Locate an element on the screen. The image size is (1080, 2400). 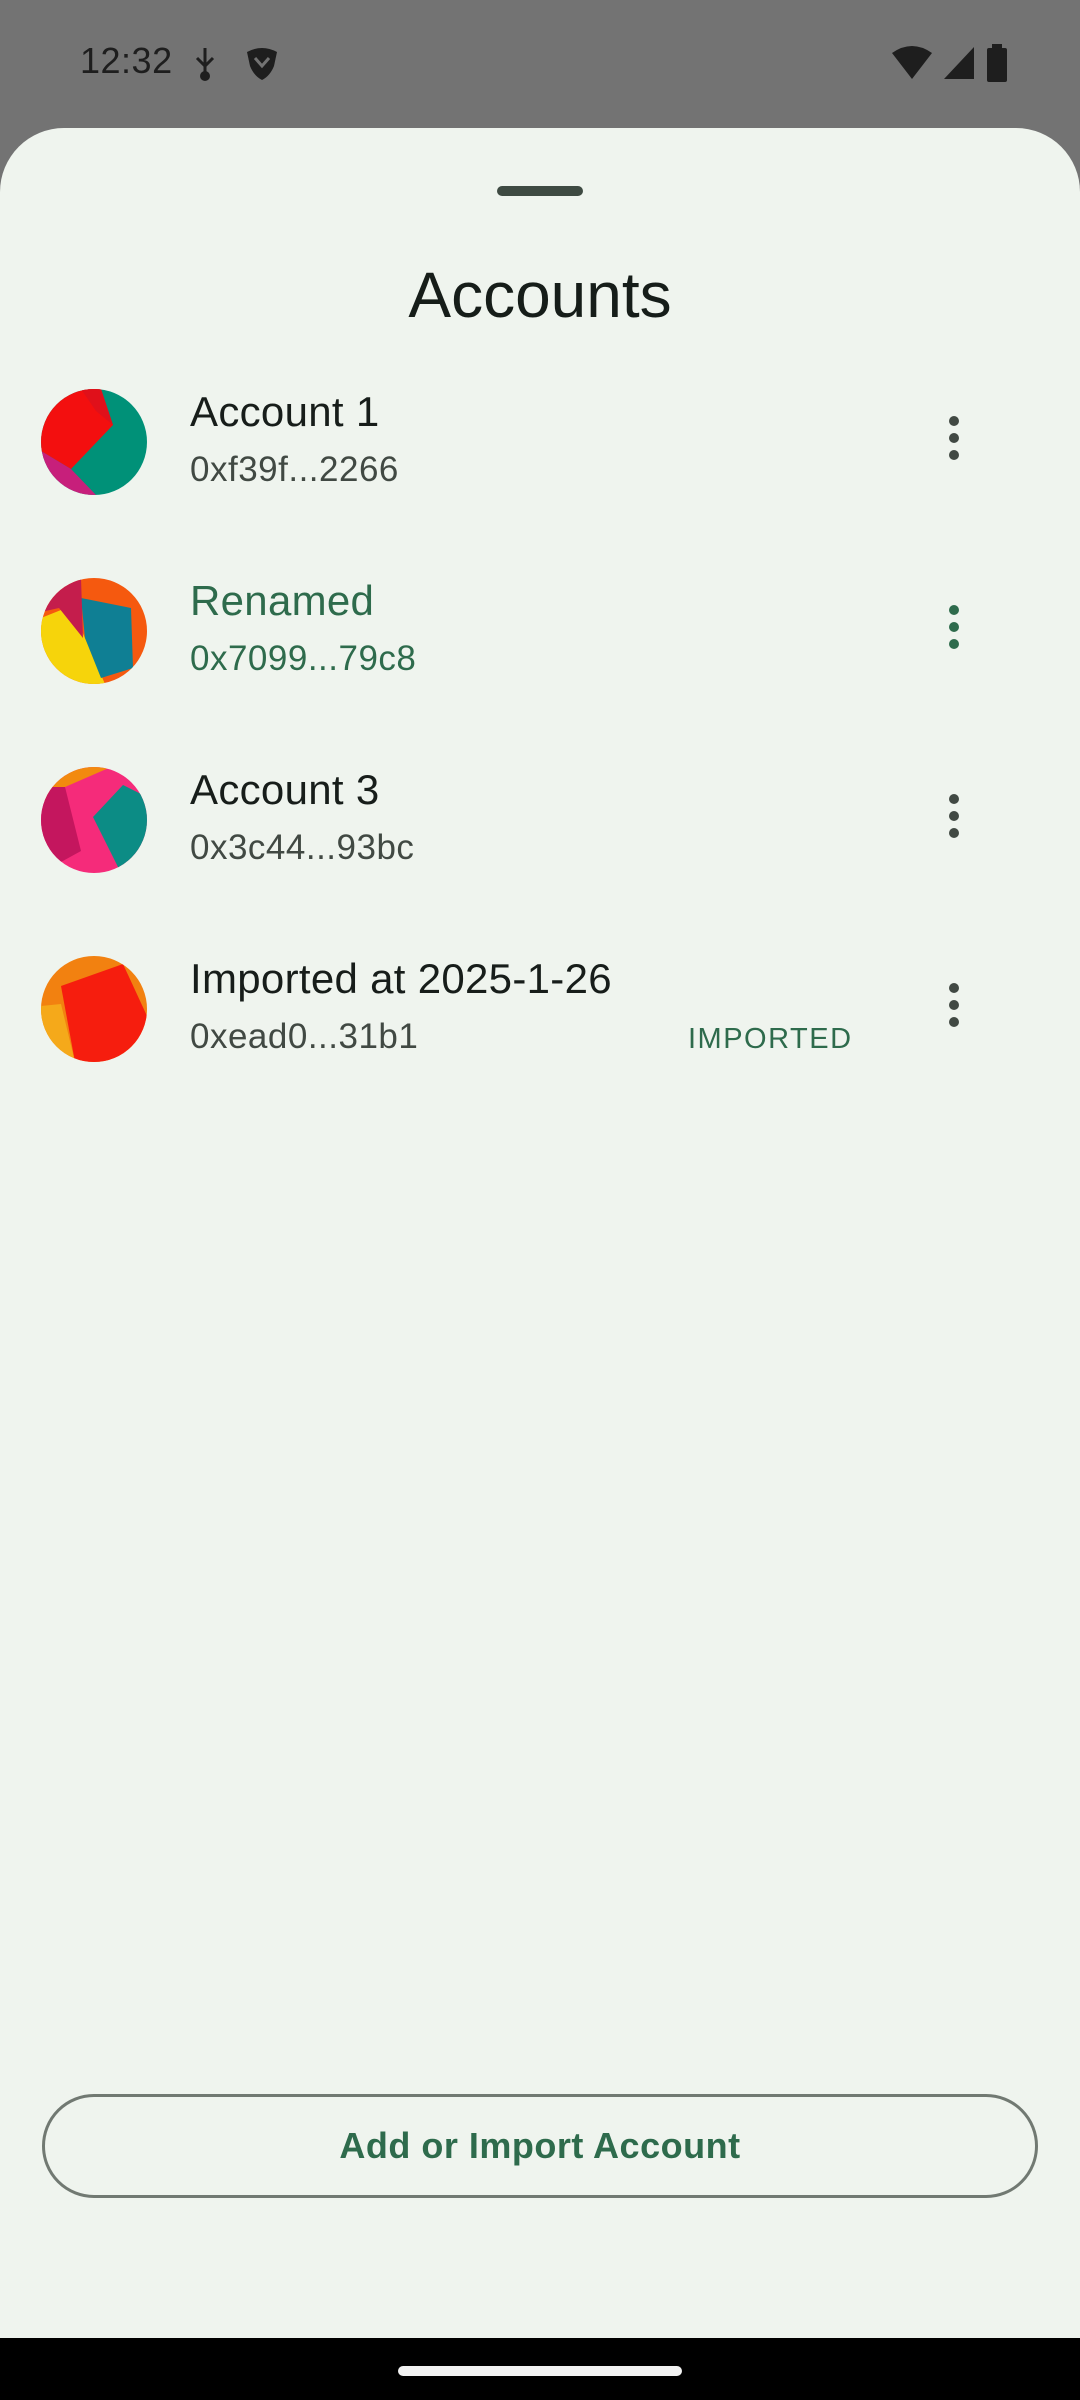
account-name: Account 1 is located at coordinates (285, 411).